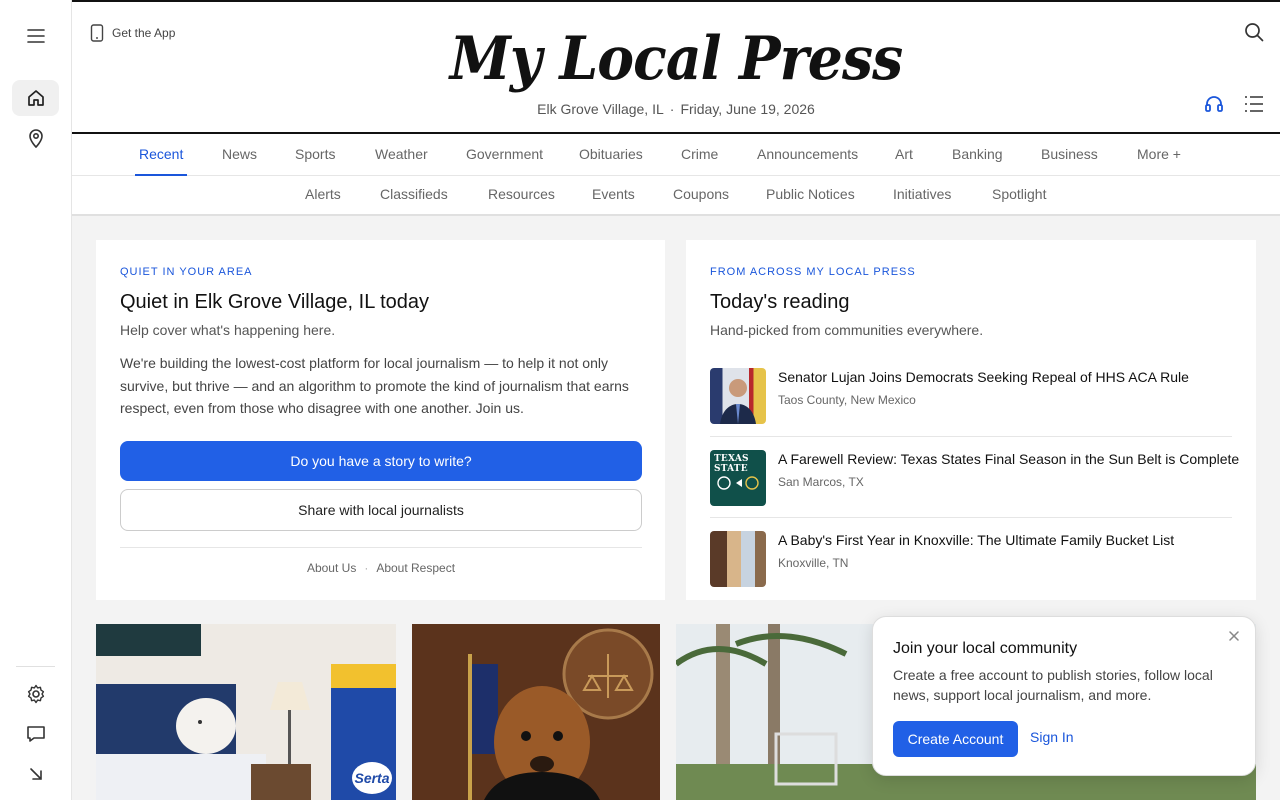 Image resolution: width=1280 pixels, height=800 pixels. What do you see at coordinates (675, 59) in the screenshot?
I see `masthead-logo: My Local Press` at bounding box center [675, 59].